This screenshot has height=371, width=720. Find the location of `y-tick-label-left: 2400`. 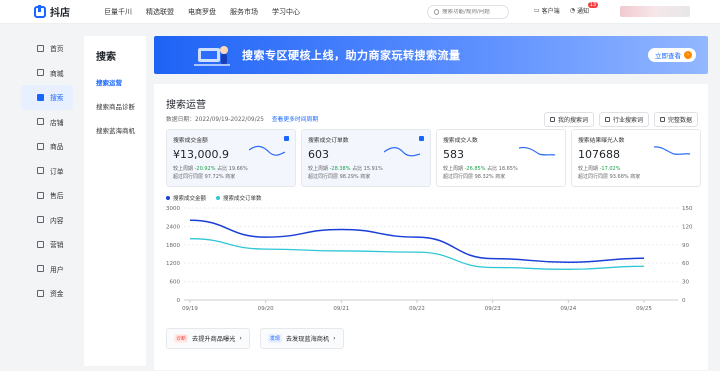

y-tick-label-left: 2400 is located at coordinates (173, 227).